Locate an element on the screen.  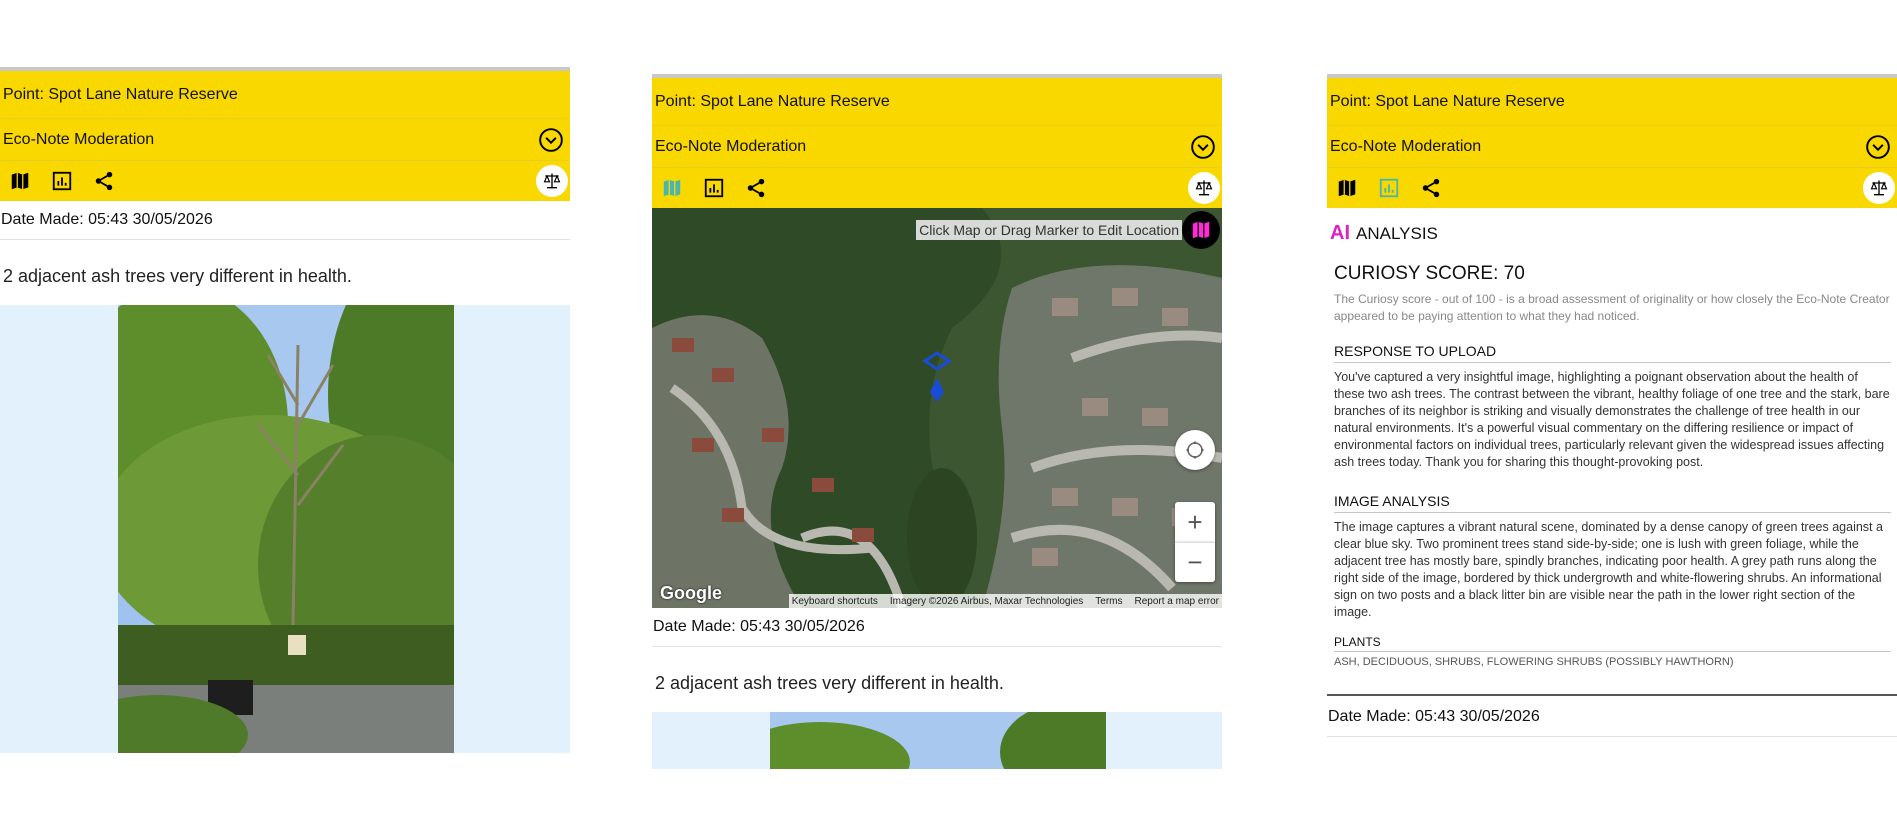
terms-link: Terms is located at coordinates (1108, 601).